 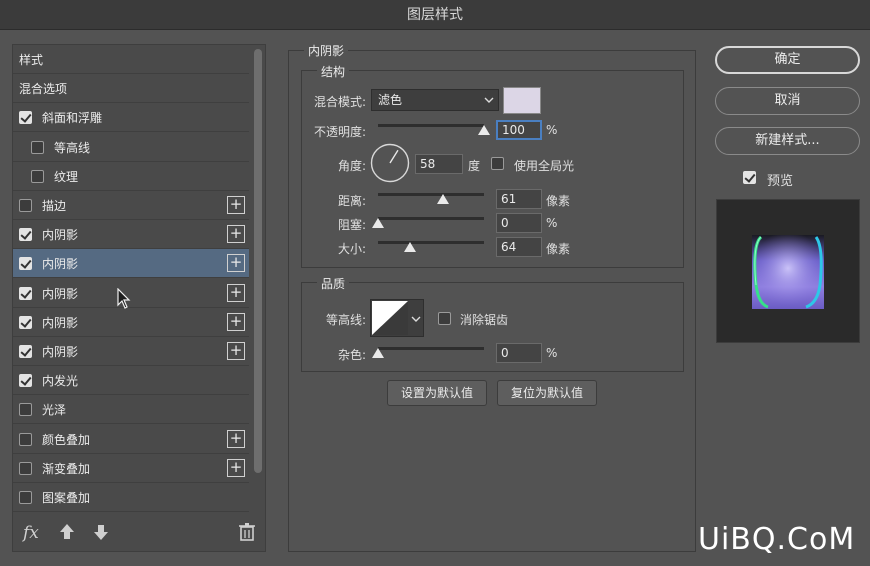 What do you see at coordinates (131, 497) in the screenshot?
I see `style-list-item: 图案叠加` at bounding box center [131, 497].